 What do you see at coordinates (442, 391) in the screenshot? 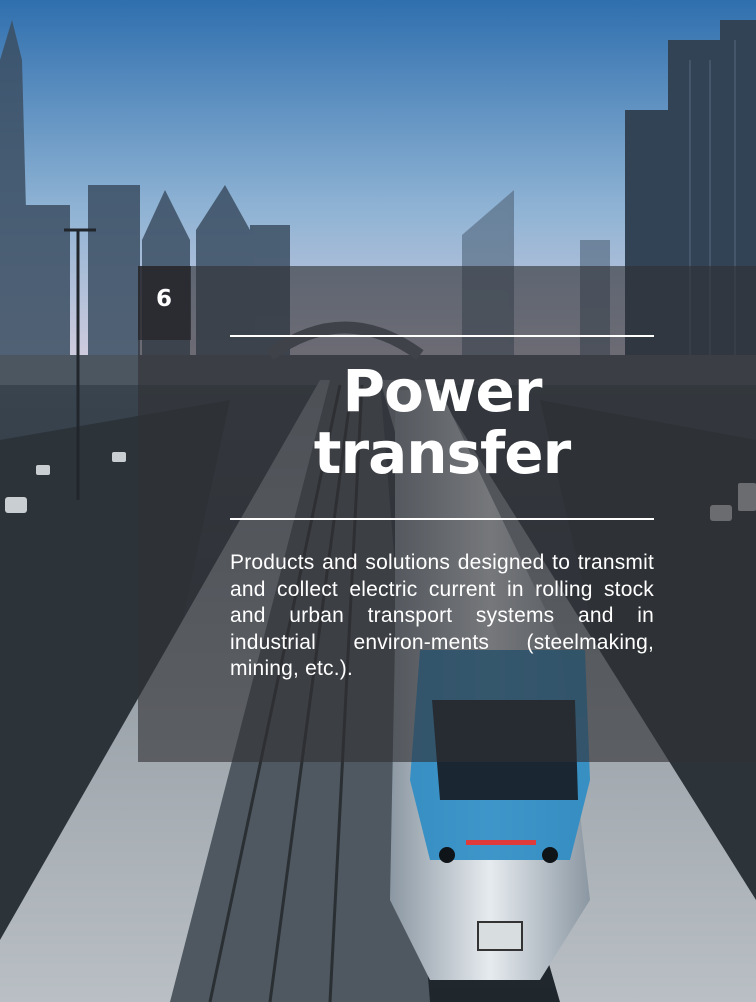
I see `title-line-1: Power` at bounding box center [442, 391].